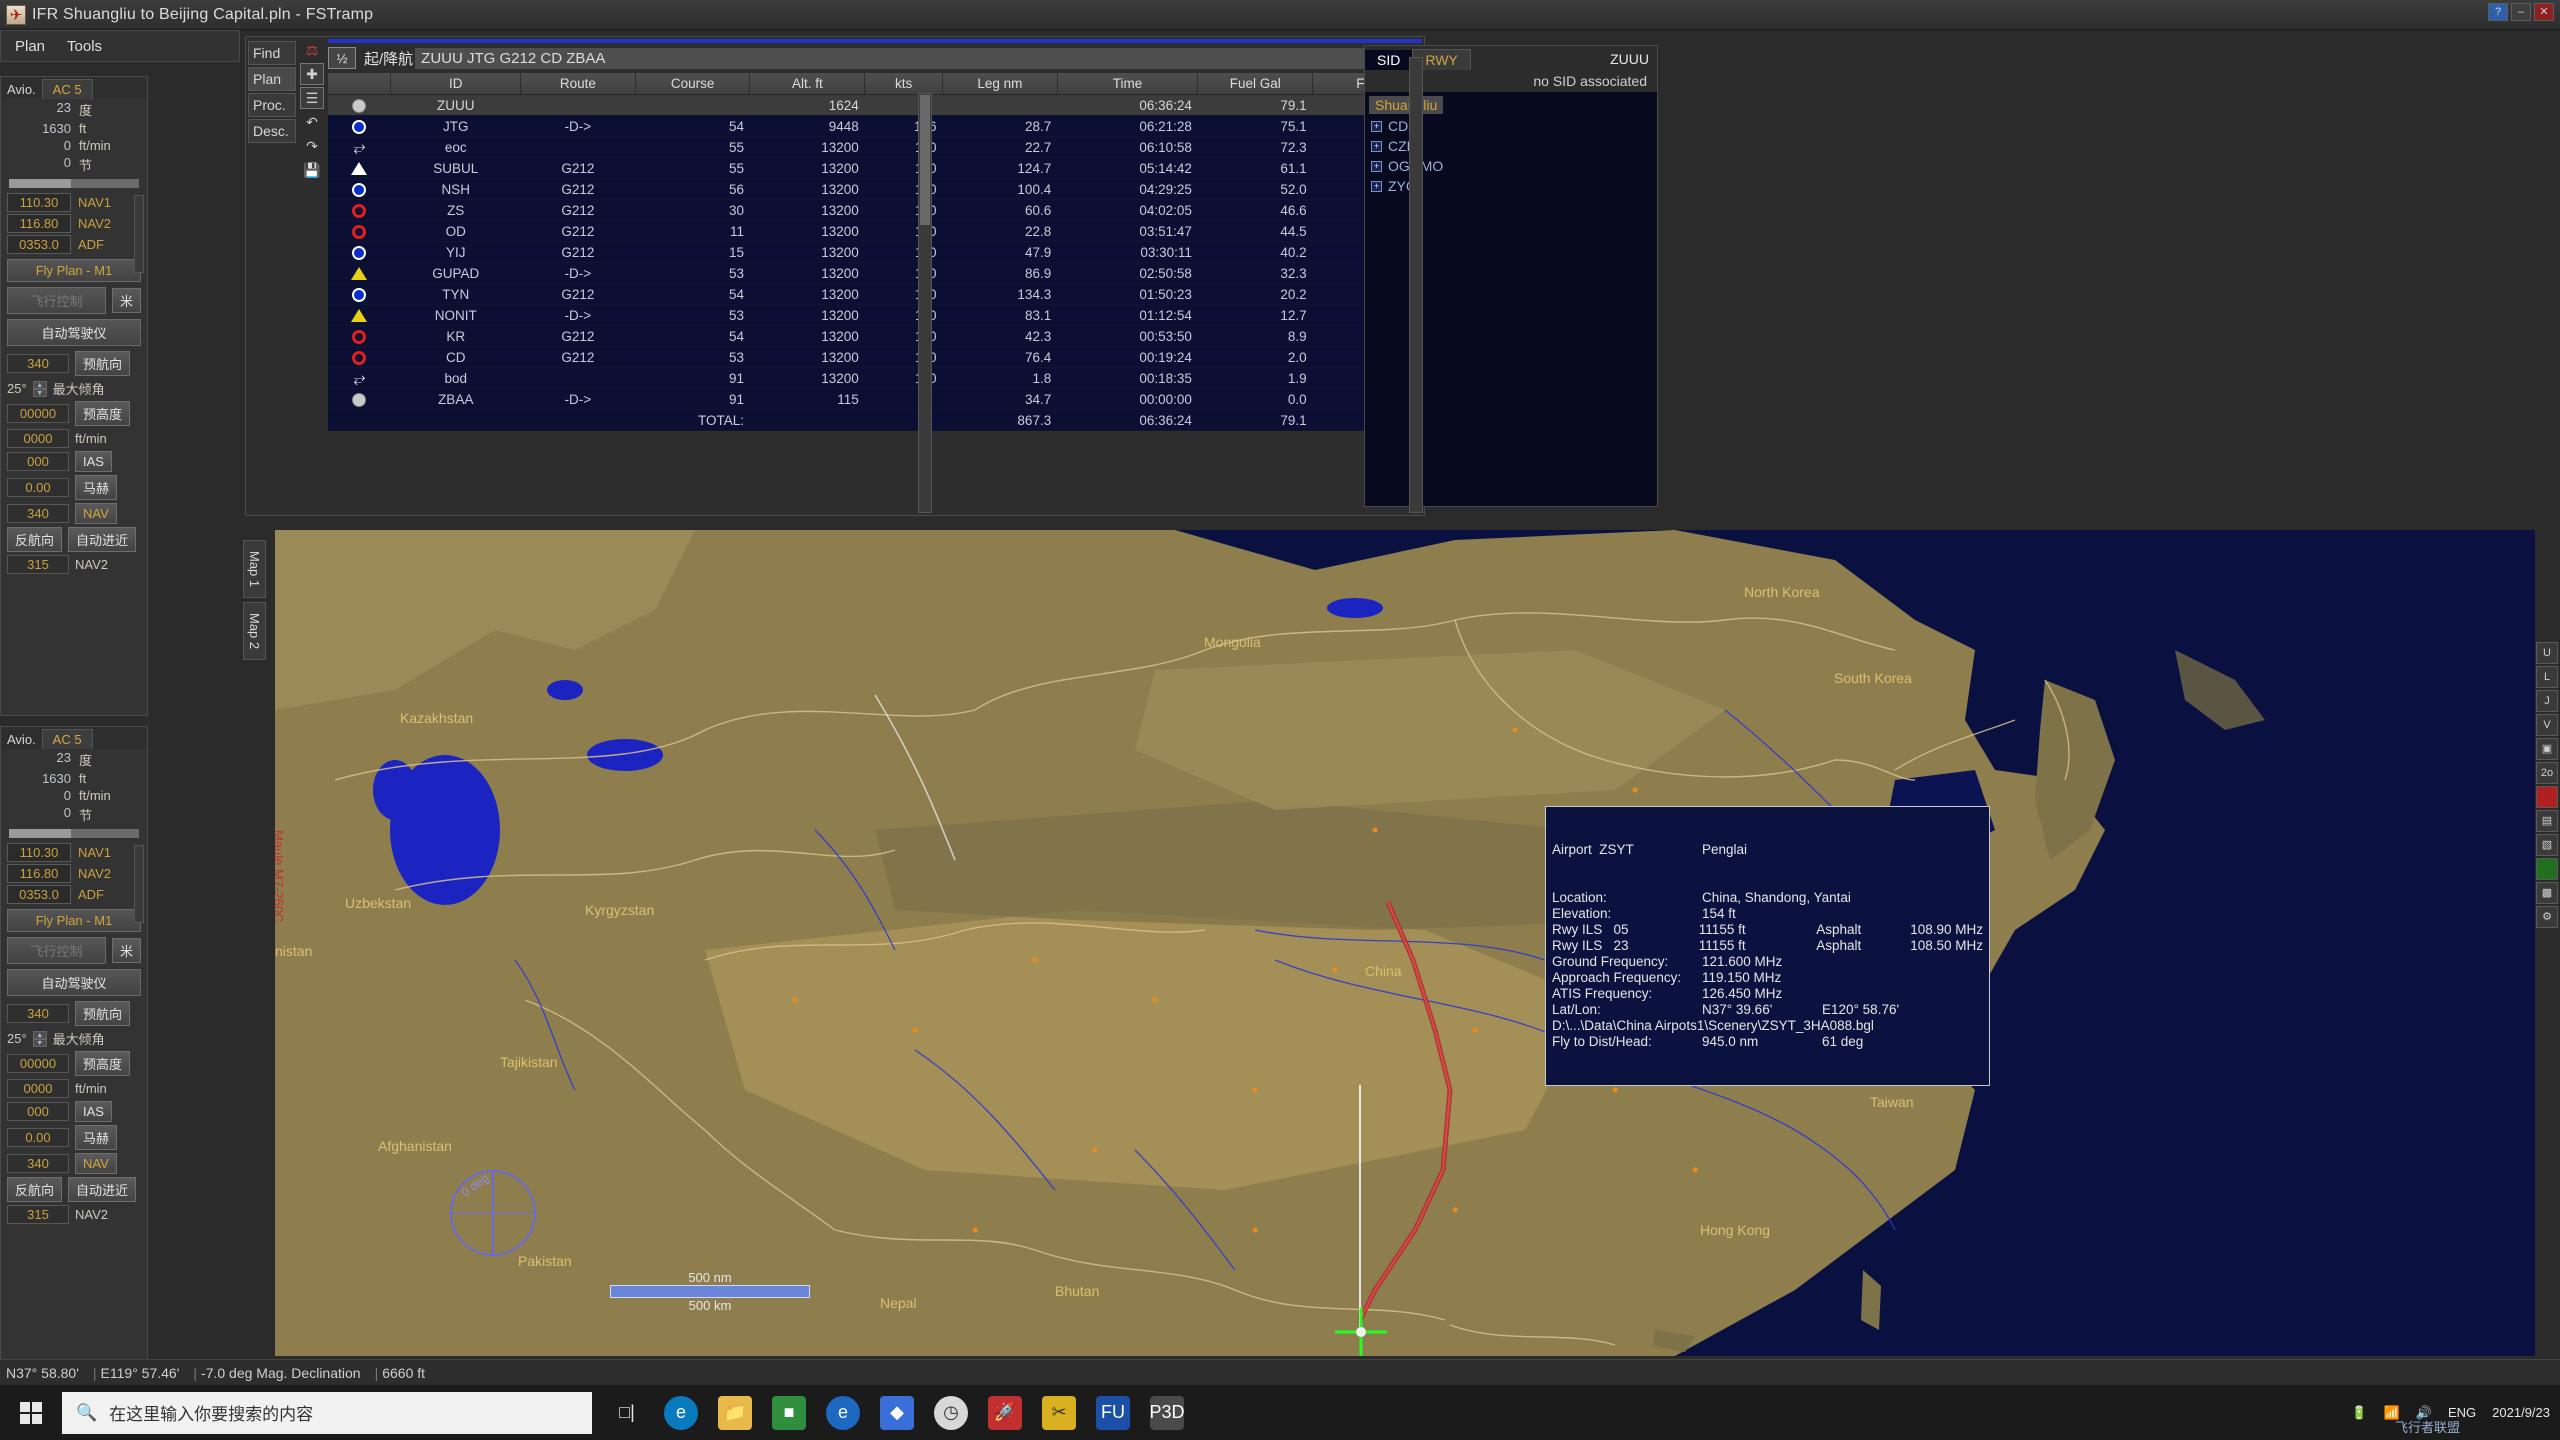  I want to click on reverse-course-button: 反航向, so click(35, 539).